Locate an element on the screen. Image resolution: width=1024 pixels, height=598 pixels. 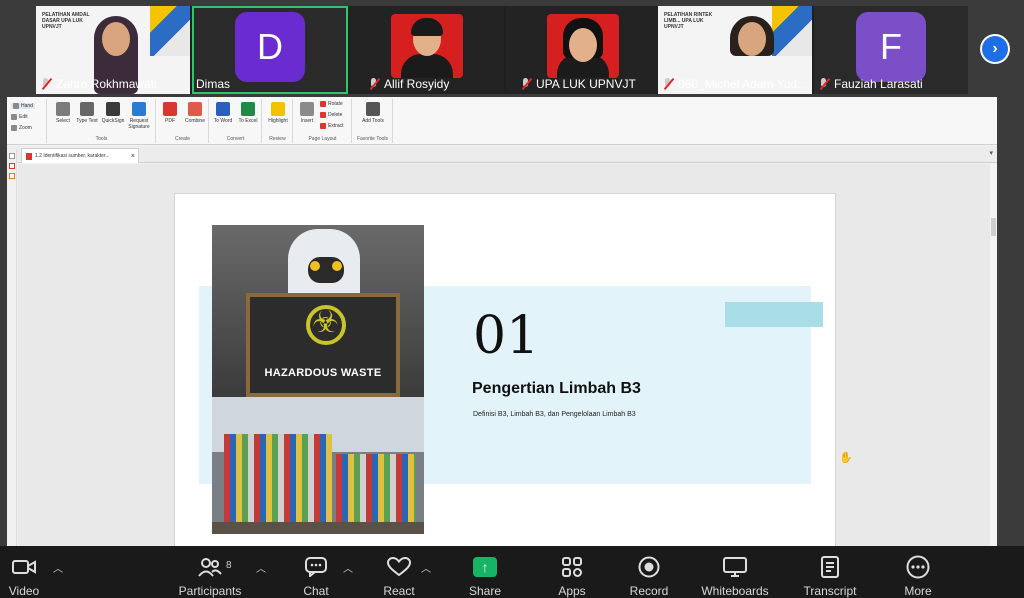
hand-icon is located at coordinates (16, 106).